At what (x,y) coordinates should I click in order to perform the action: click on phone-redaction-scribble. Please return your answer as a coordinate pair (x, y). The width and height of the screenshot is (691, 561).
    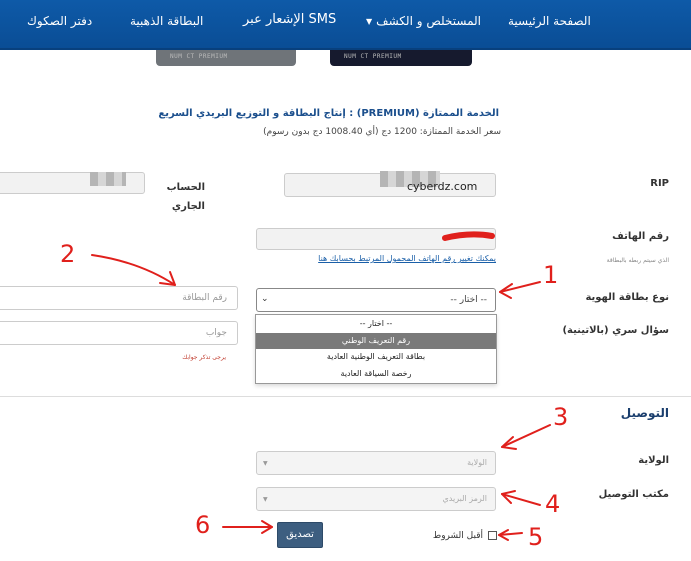
    Looking at the image, I should click on (468, 236).